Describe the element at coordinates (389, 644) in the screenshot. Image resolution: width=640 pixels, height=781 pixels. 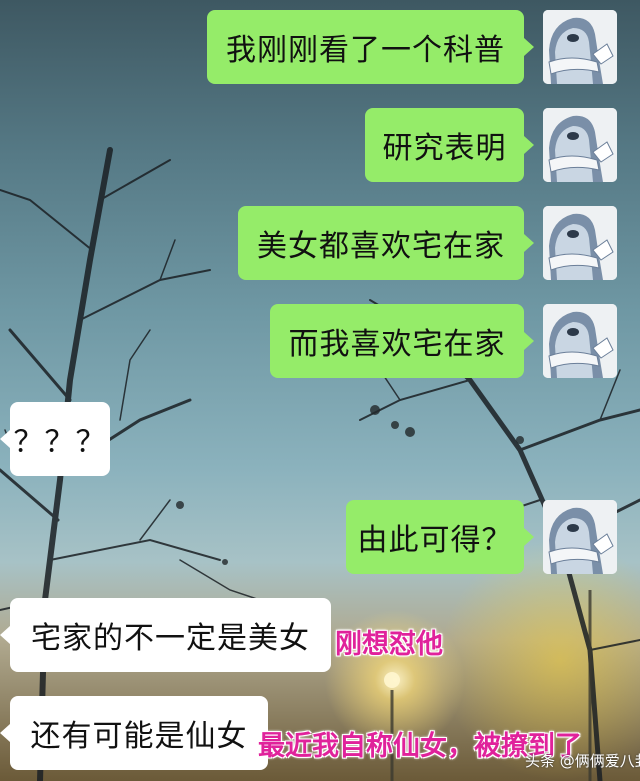
I see `annotation-1: 刚想怼他` at that location.